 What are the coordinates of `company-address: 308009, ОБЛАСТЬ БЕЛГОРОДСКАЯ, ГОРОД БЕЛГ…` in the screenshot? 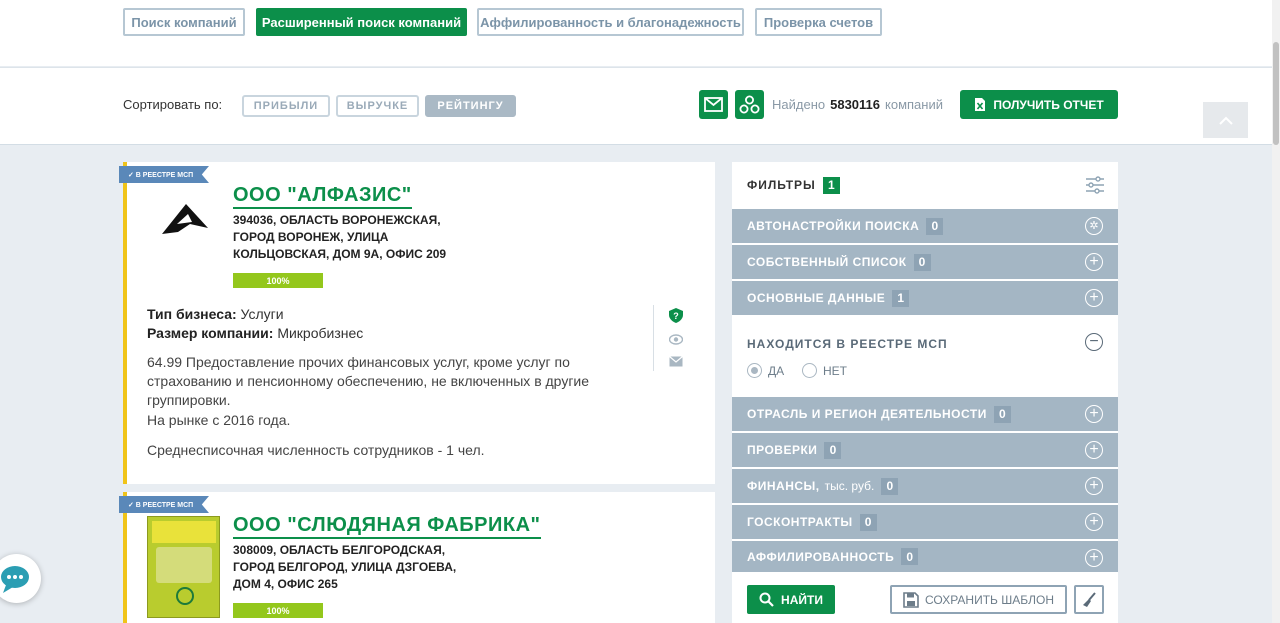 It's located at (345, 567).